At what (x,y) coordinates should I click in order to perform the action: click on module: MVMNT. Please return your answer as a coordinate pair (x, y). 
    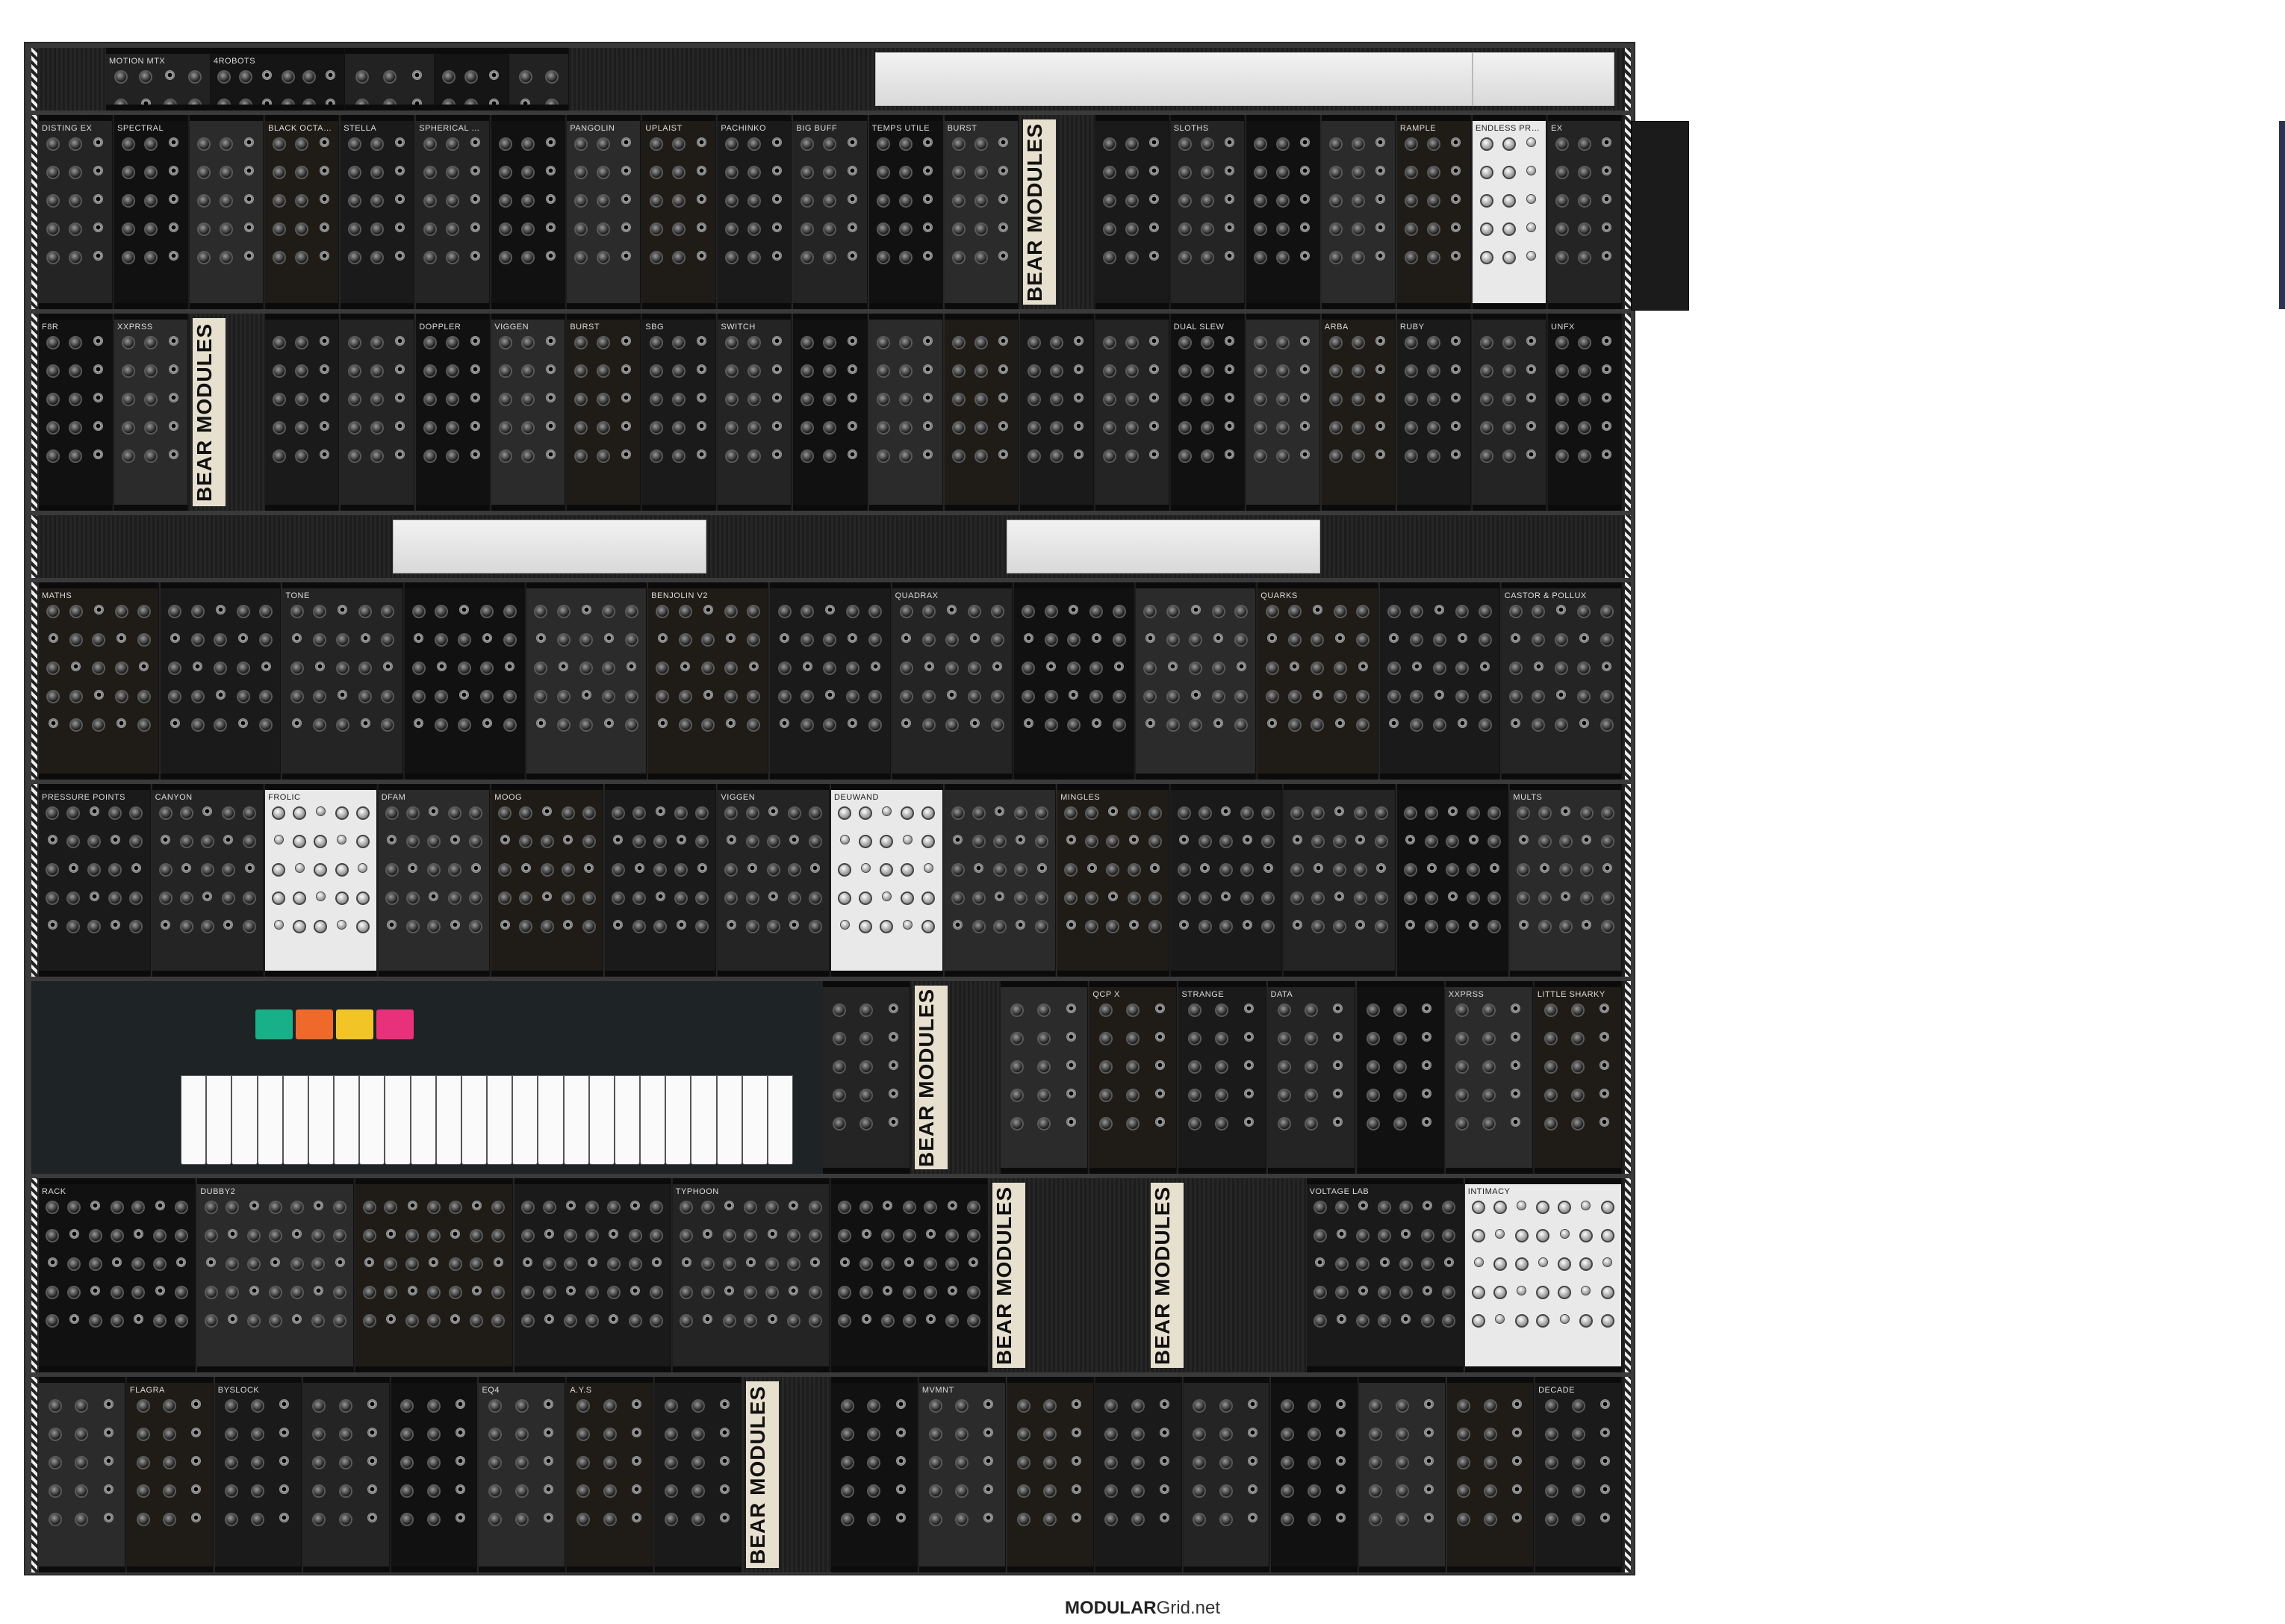
    Looking at the image, I should click on (962, 1474).